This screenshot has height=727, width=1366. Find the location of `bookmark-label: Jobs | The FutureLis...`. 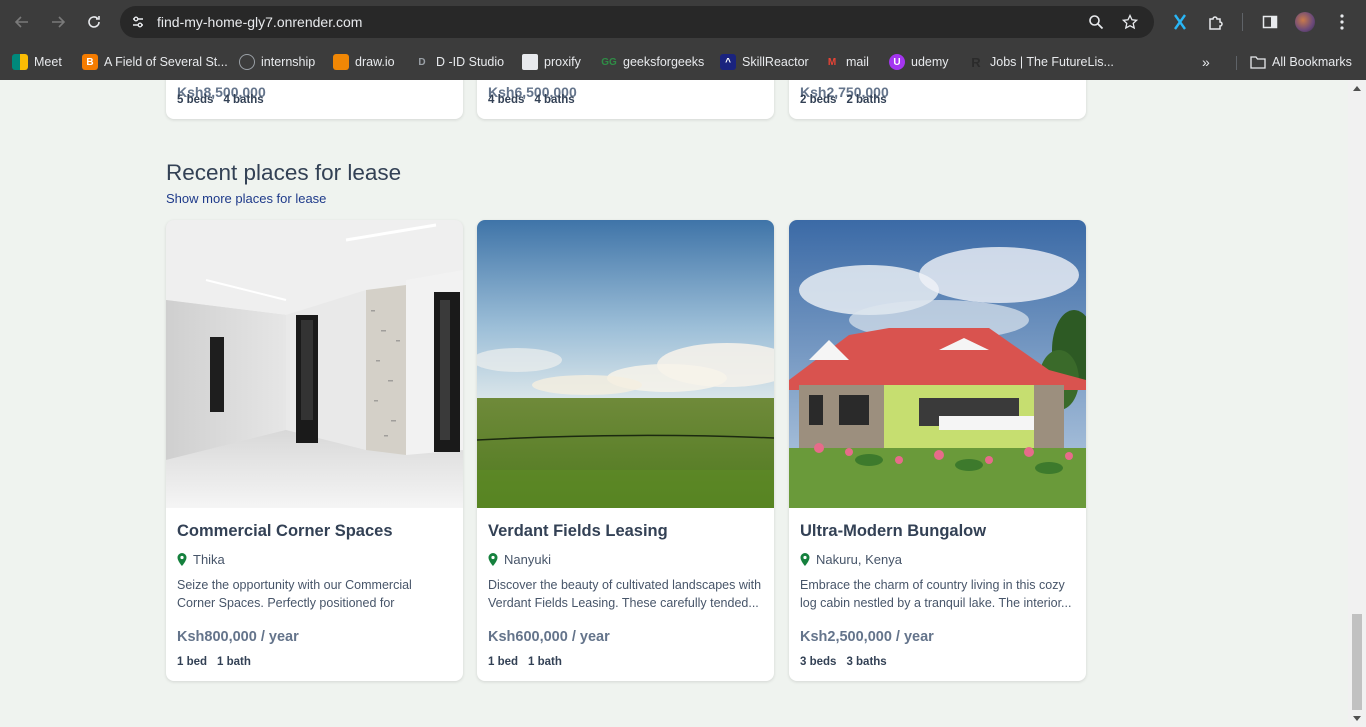

bookmark-label: Jobs | The FutureLis... is located at coordinates (1052, 62).